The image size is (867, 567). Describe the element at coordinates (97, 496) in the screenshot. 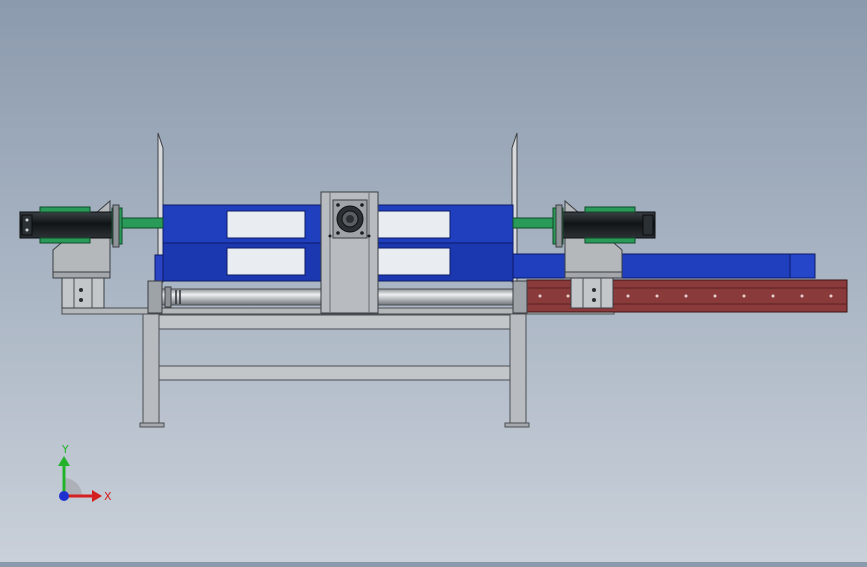

I see `x-axis-arrowhead` at that location.